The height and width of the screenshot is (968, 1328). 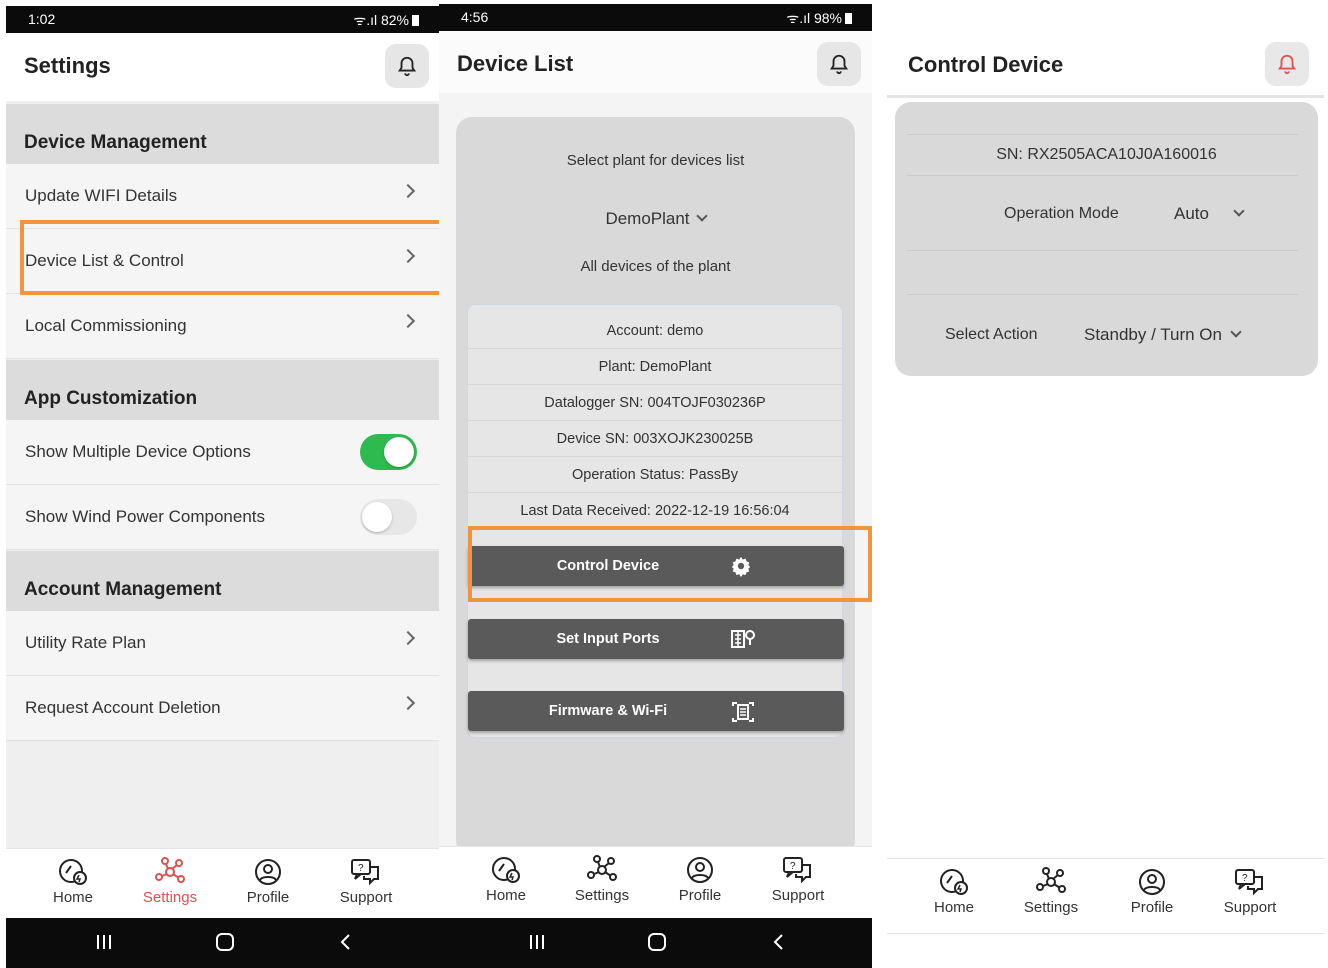 I want to click on status-bar: 4:56 ᯤ.ıl 98%, so click(x=655, y=17).